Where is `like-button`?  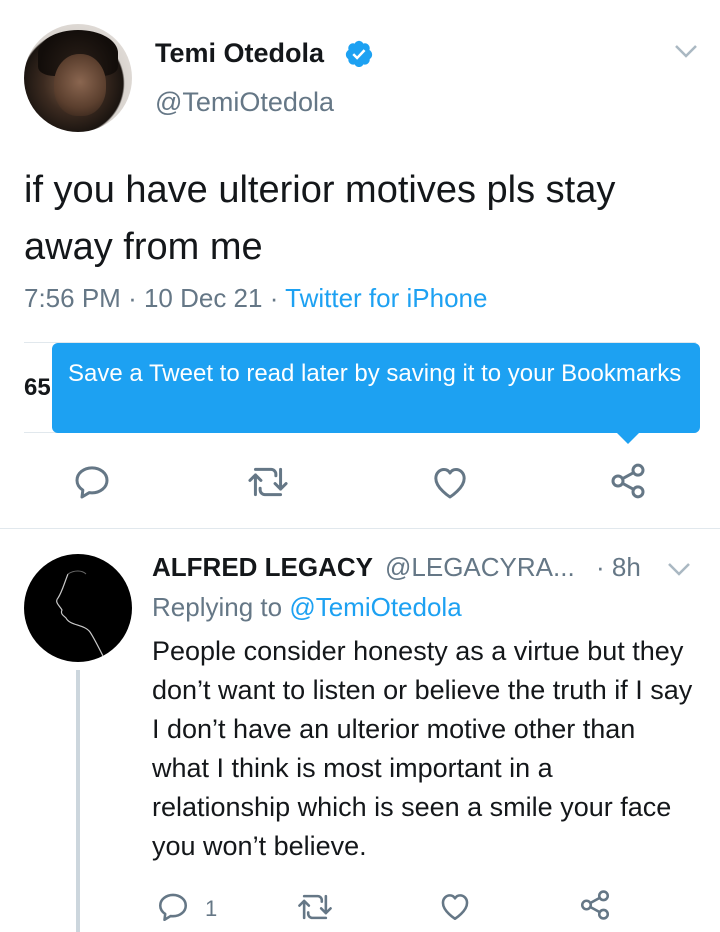 like-button is located at coordinates (450, 482).